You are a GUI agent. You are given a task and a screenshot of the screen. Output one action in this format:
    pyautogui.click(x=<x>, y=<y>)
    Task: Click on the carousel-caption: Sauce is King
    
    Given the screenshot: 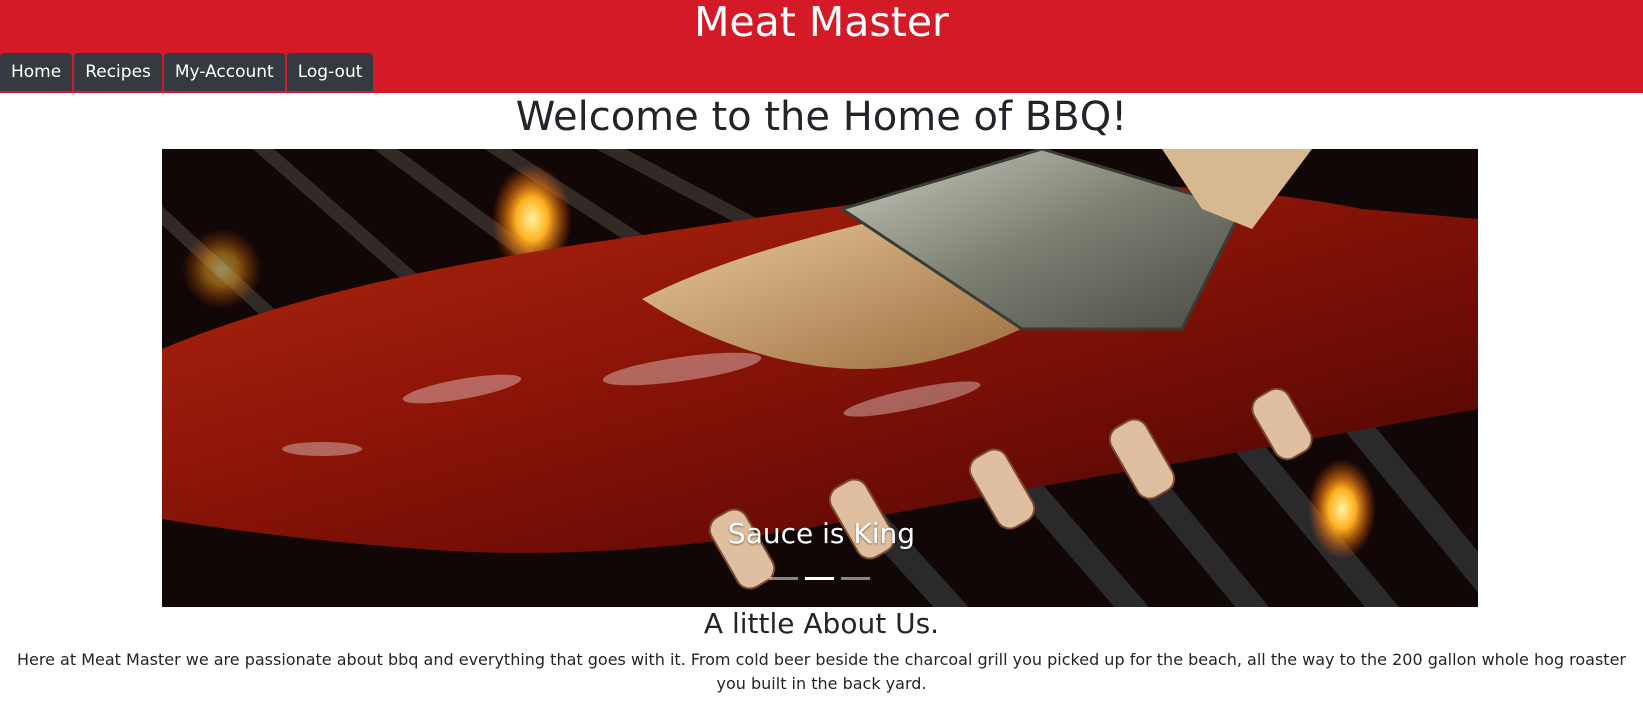 What is the action you would take?
    pyautogui.click(x=821, y=533)
    